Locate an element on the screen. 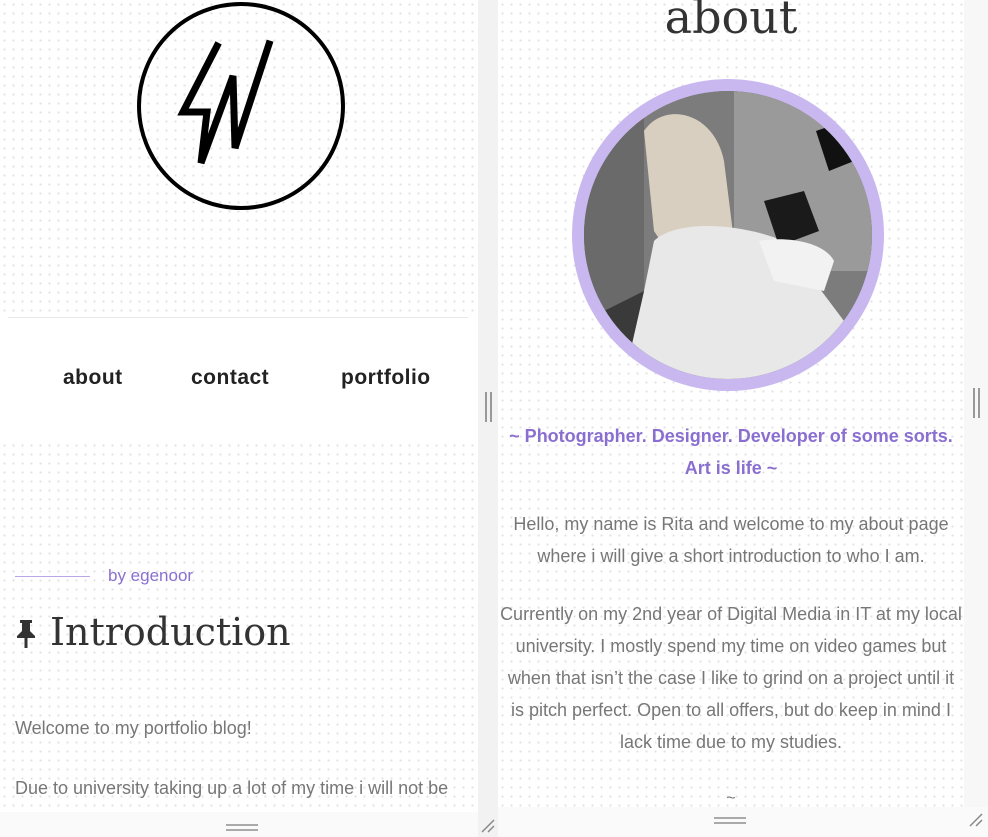 The image size is (988, 837). tagline-line: Art is life ~ is located at coordinates (731, 468).